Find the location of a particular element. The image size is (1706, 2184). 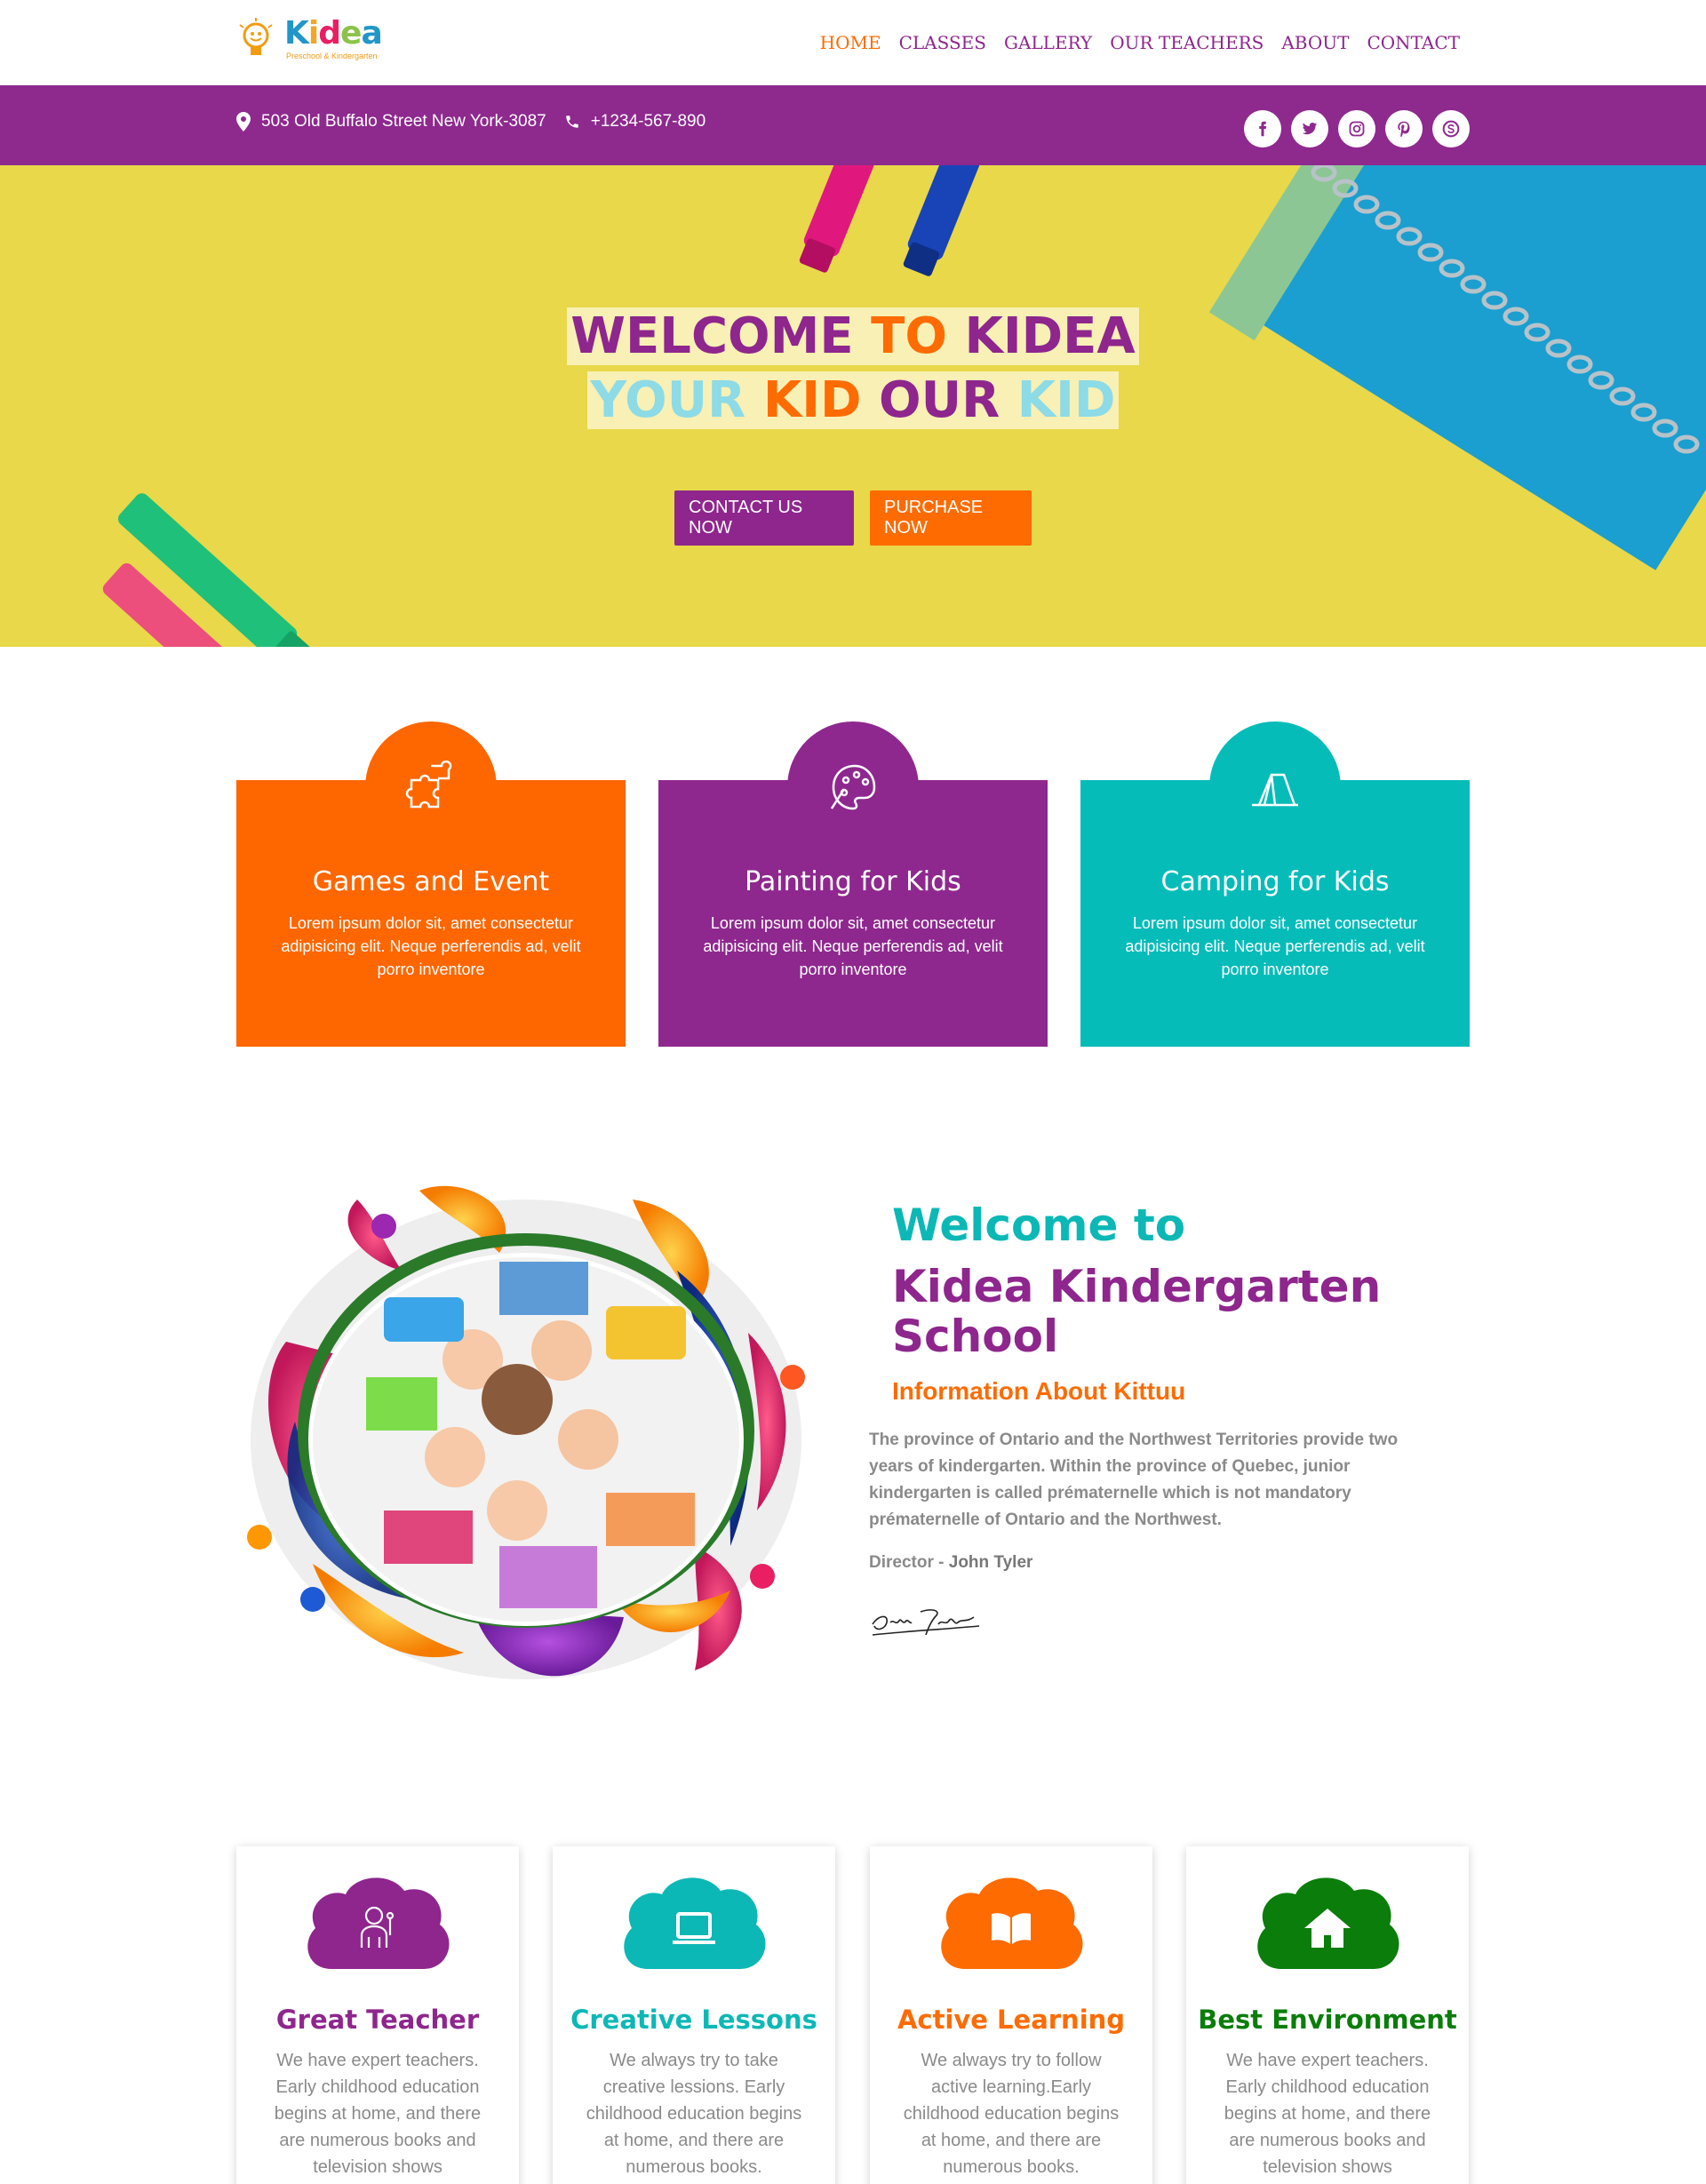

feature-card-title: Painting for Kids is located at coordinates (853, 882).